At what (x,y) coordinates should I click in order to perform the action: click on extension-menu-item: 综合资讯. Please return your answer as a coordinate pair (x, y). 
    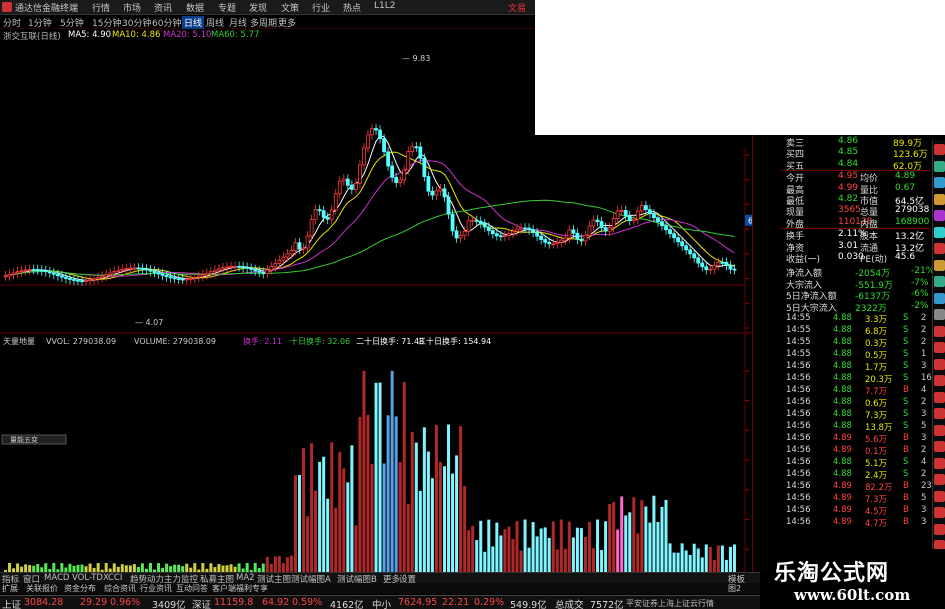
    Looking at the image, I should click on (120, 588).